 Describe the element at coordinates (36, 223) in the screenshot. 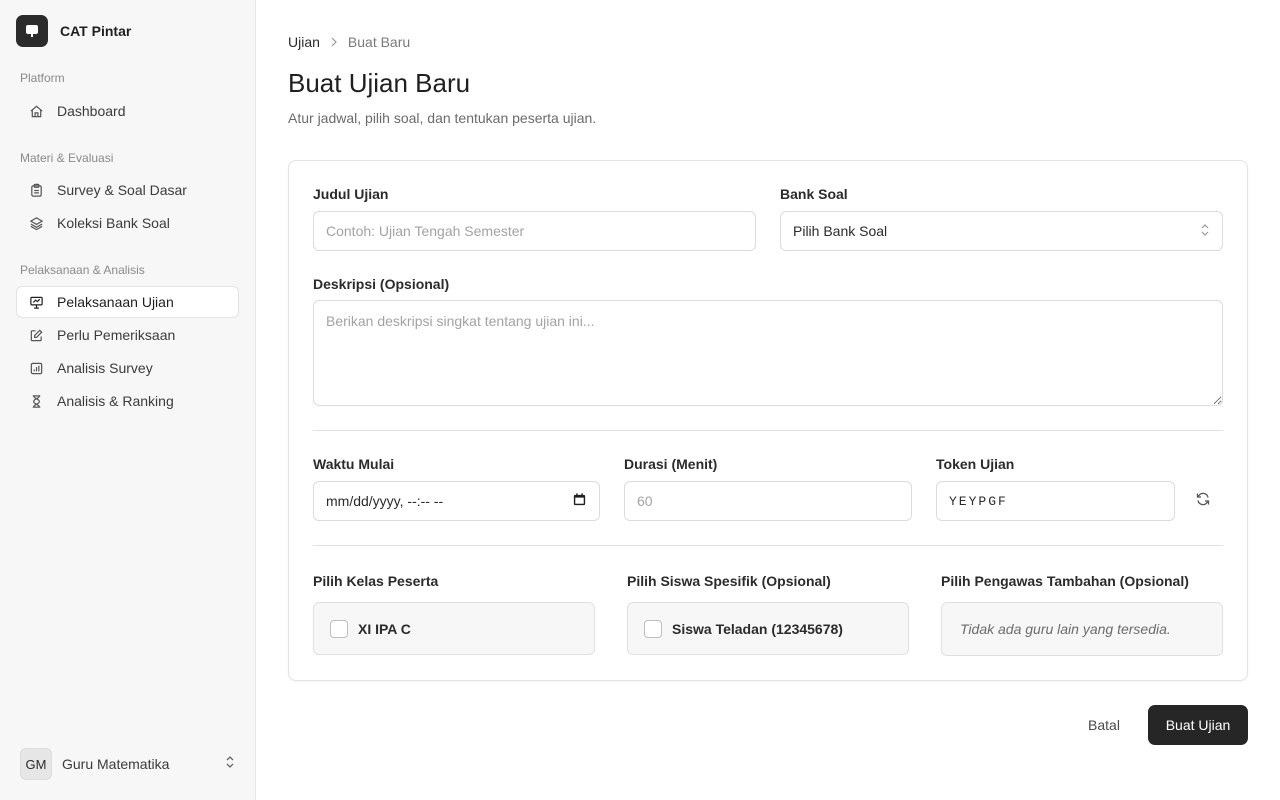

I see `layers-icon` at that location.